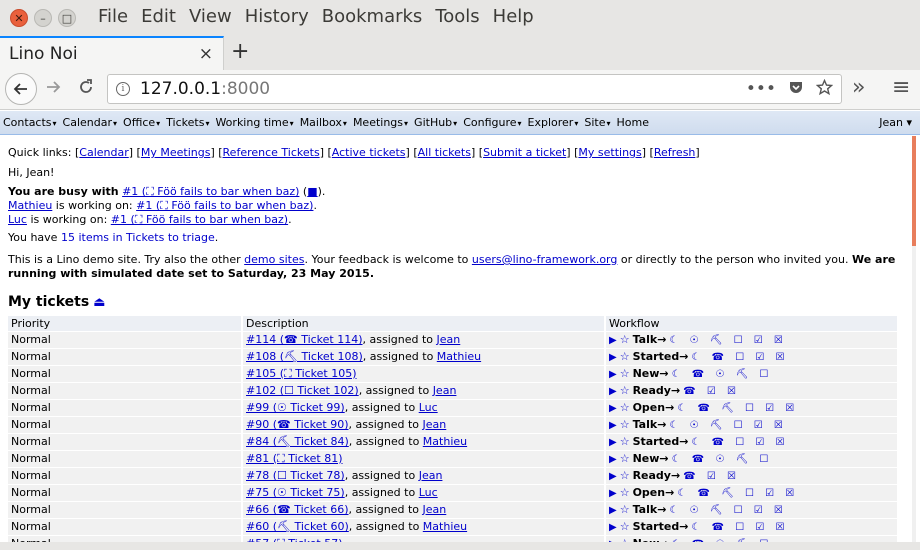  Describe the element at coordinates (914, 191) in the screenshot. I see `scrollbar-thumb` at that location.